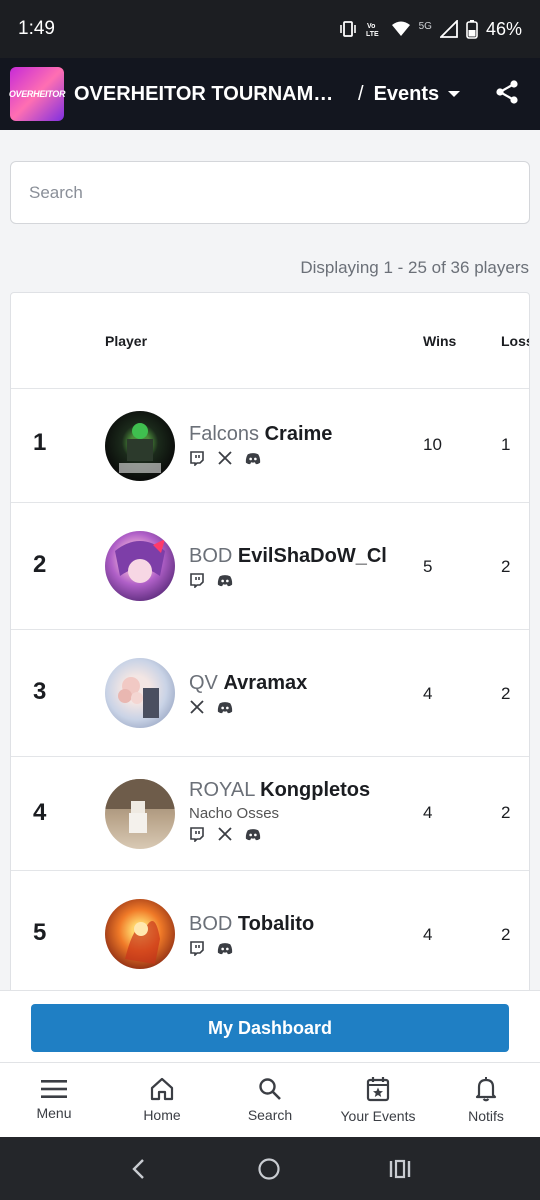 This screenshot has height=1200, width=540. I want to click on svg-text: LTE, so click(372, 34).